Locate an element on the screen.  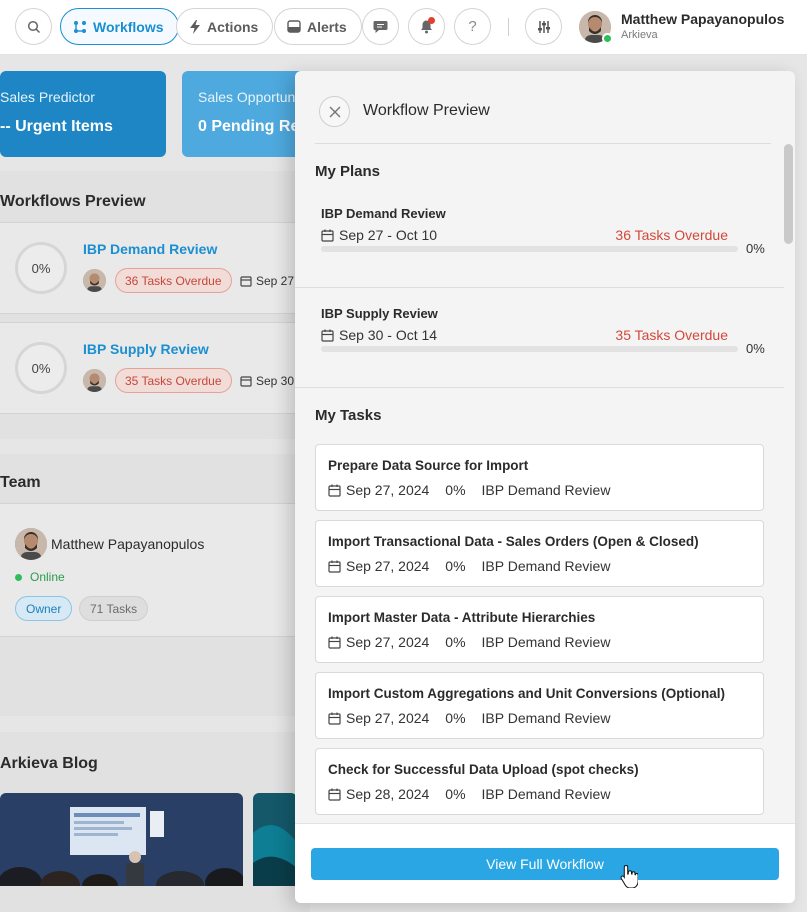
team-member-name: Matthew Papayanopulos is located at coordinates (128, 544).